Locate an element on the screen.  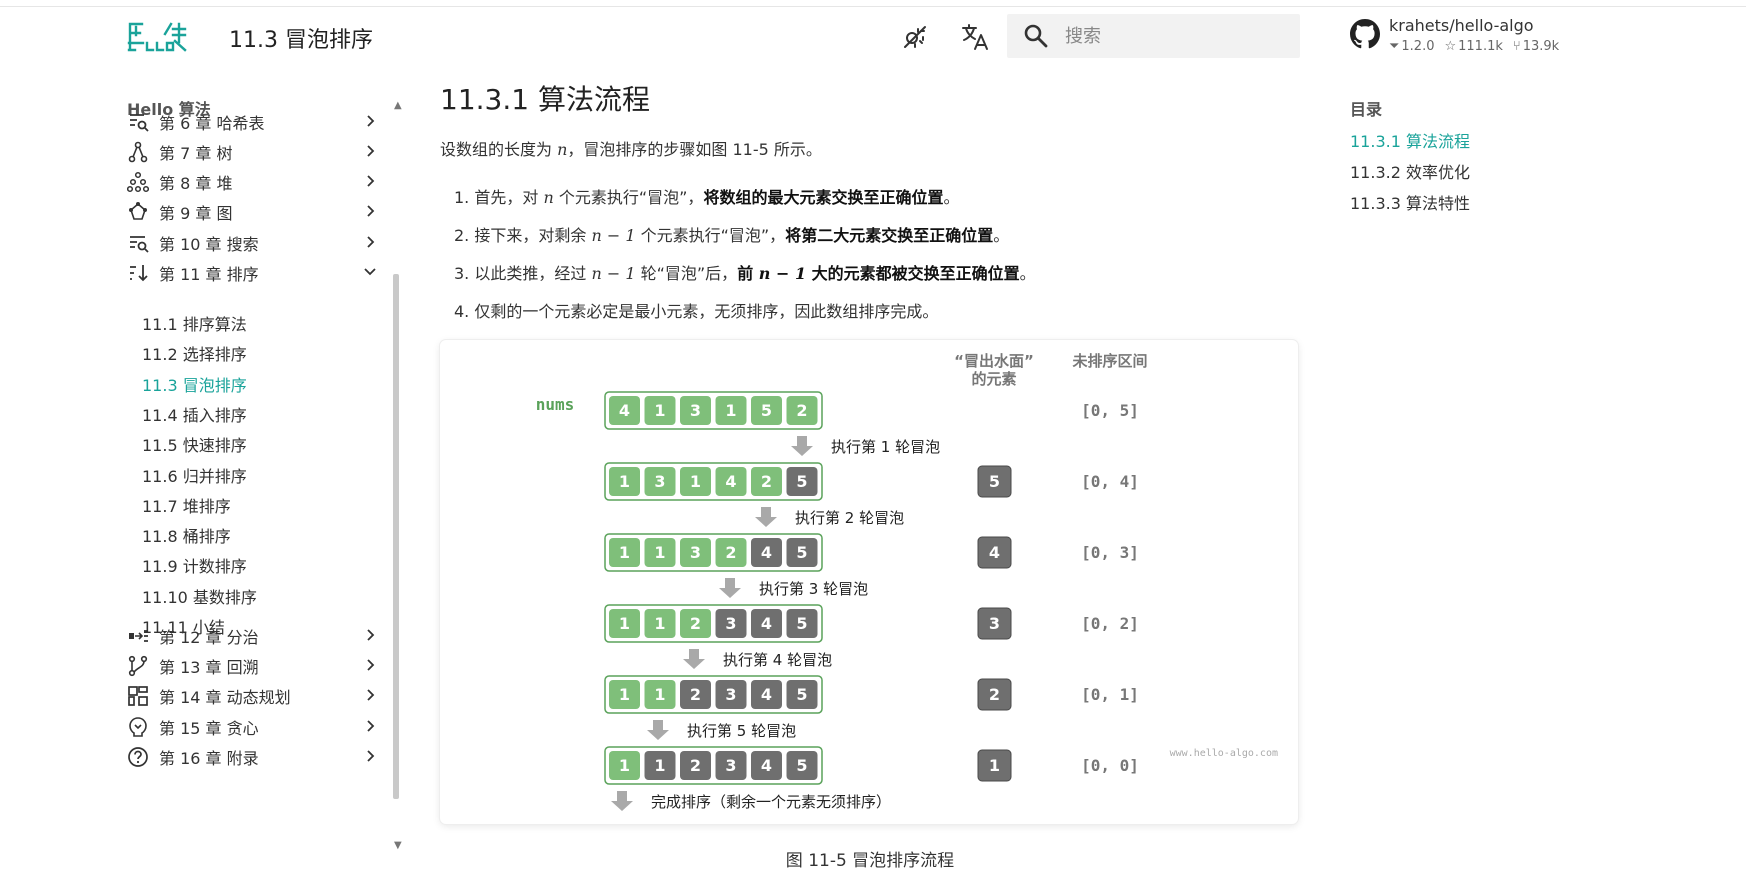
array-row: 1 3 1 4 2 5 is located at coordinates (713, 481).